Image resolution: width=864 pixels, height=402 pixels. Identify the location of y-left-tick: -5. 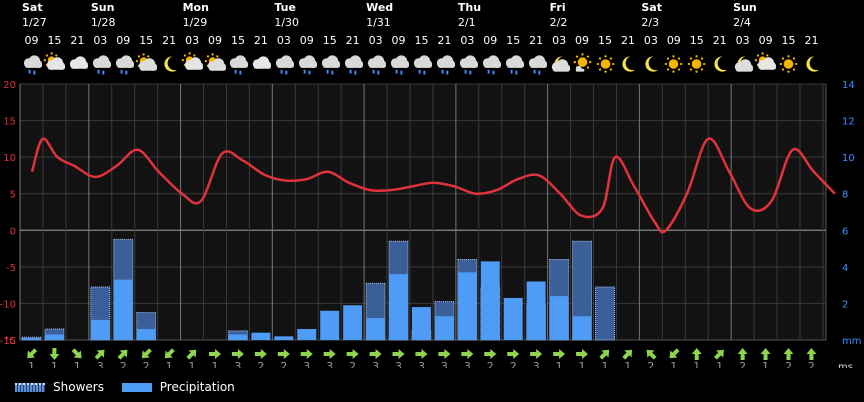
(11, 268).